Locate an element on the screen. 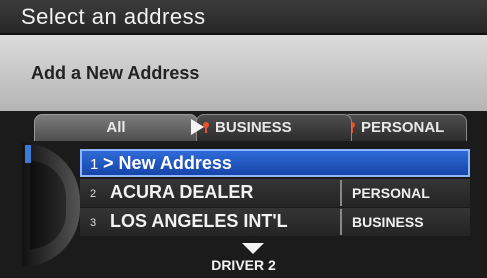 This screenshot has width=487, height=278. tab-bar: All PERSONAL BUSINESS is located at coordinates (243, 126).